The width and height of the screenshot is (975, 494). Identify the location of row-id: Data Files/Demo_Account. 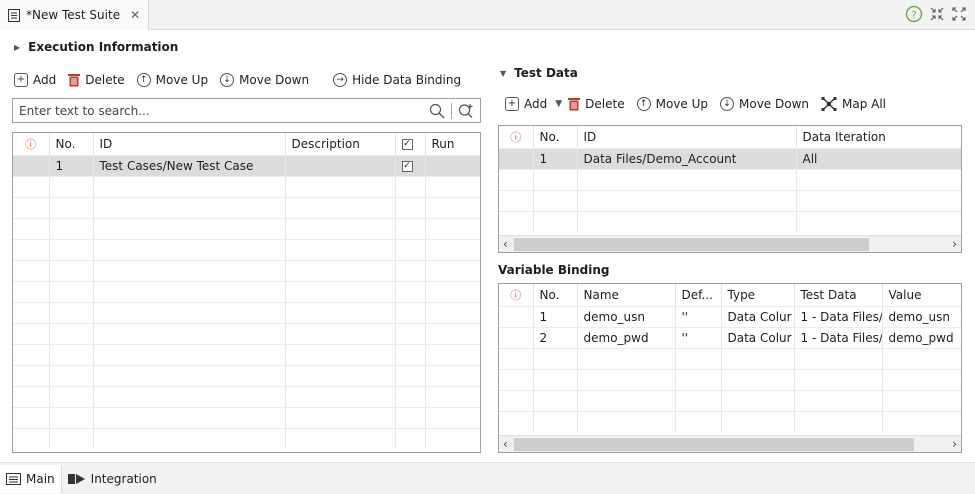
(687, 158).